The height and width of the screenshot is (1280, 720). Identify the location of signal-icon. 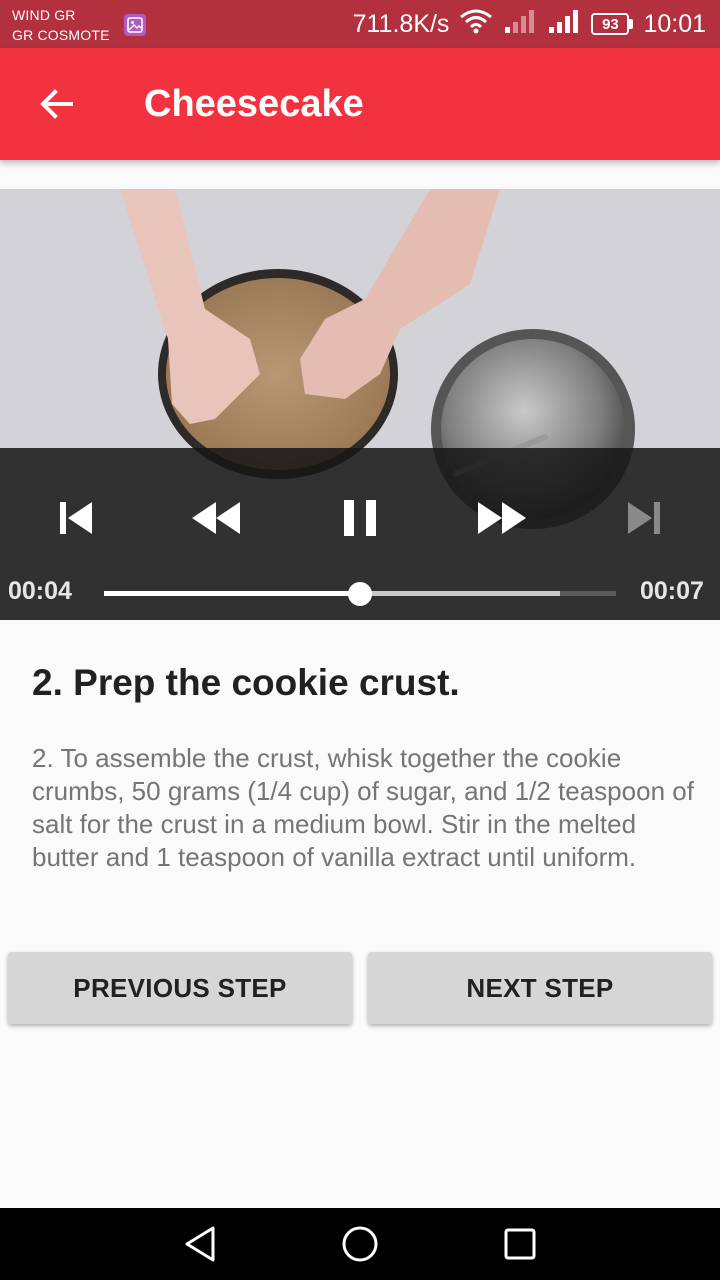
(564, 24).